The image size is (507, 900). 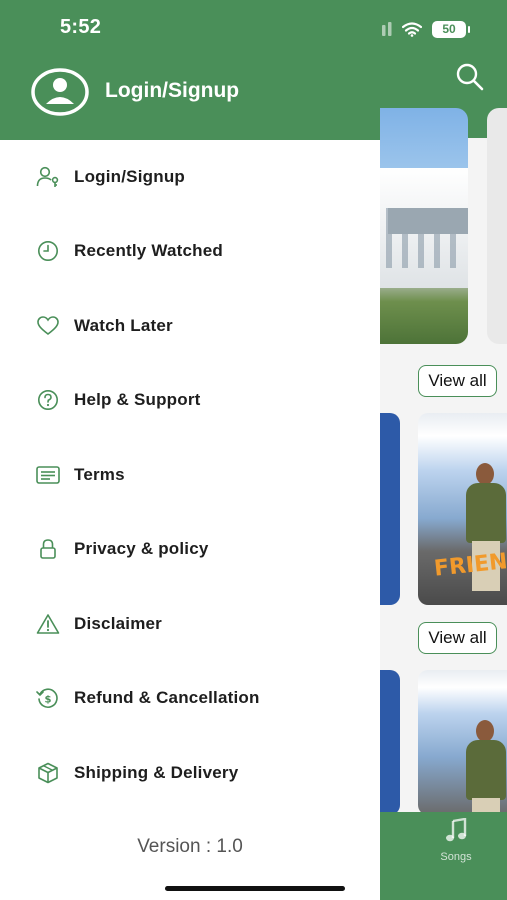 I want to click on banner-card-next, so click(x=497, y=226).